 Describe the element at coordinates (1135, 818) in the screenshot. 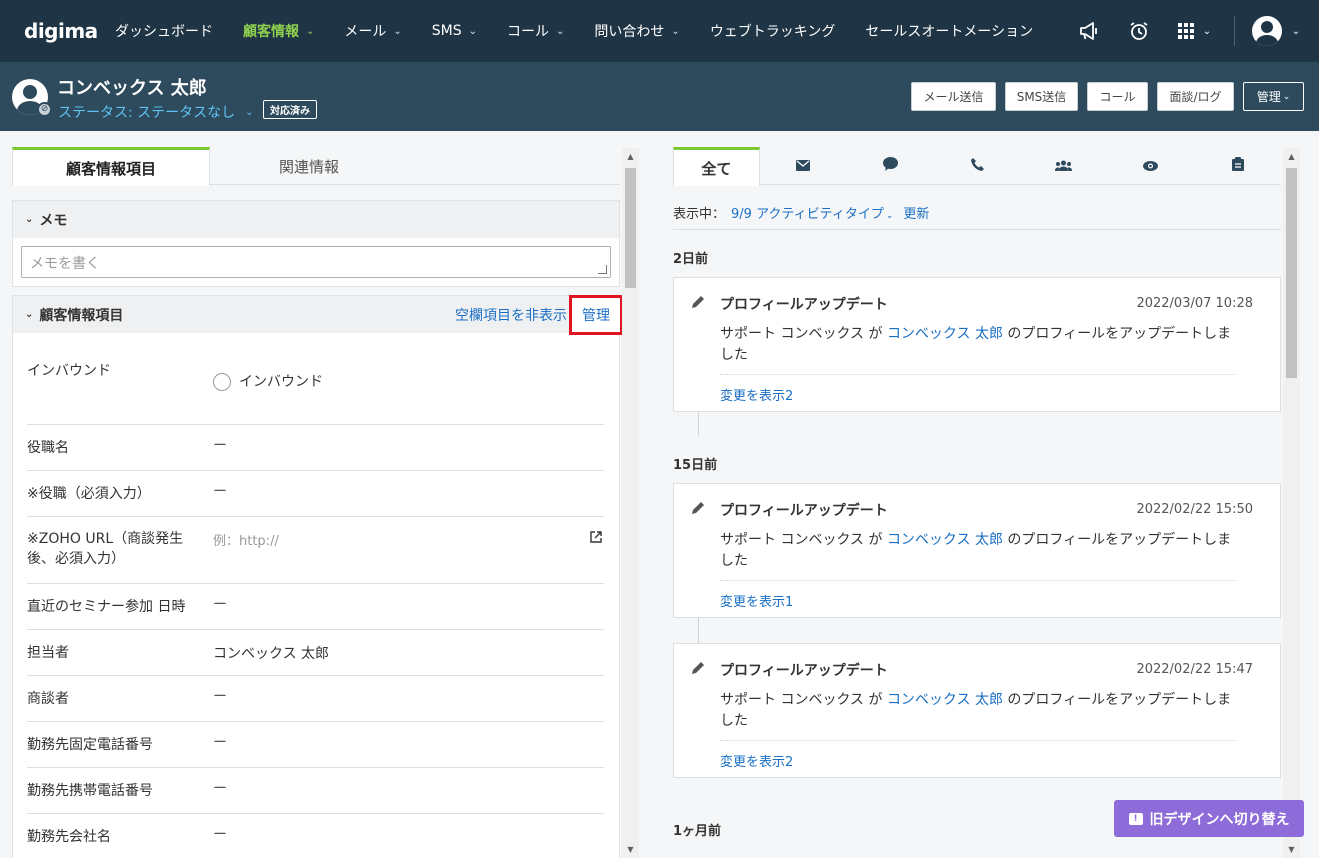

I see `feedback-icon: !` at that location.